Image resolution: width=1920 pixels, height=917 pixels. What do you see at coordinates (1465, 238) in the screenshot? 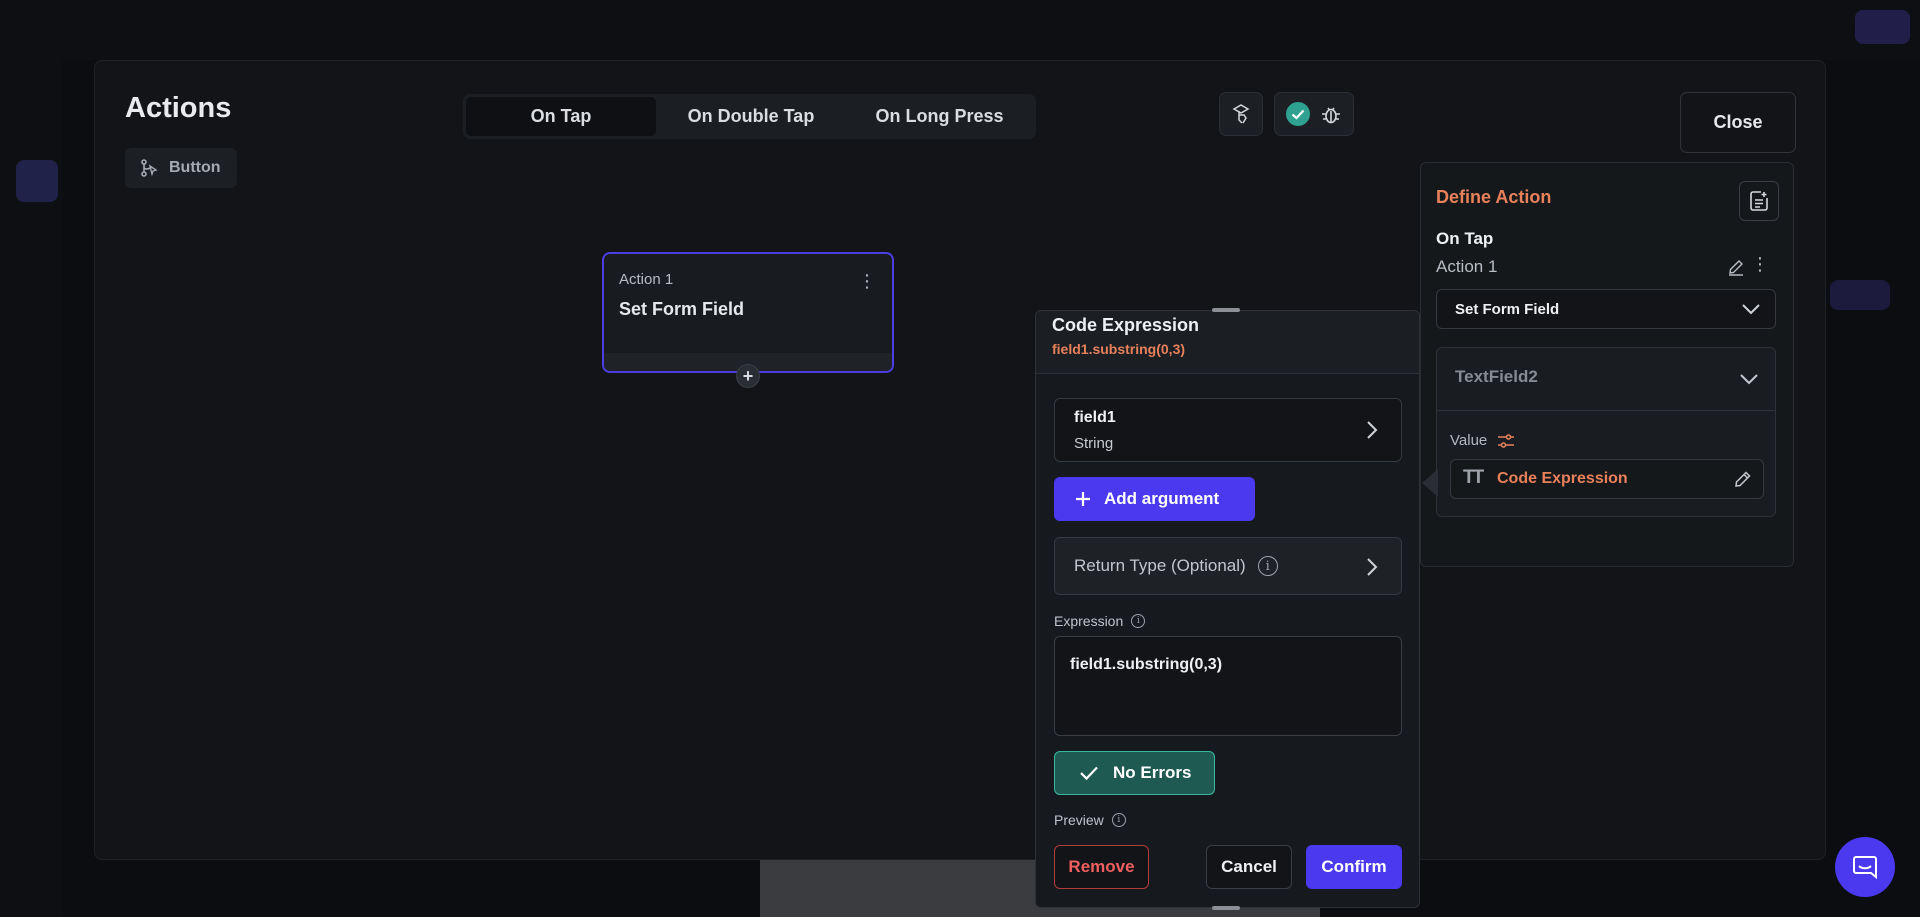
I see `trigger-name: On Tap` at bounding box center [1465, 238].